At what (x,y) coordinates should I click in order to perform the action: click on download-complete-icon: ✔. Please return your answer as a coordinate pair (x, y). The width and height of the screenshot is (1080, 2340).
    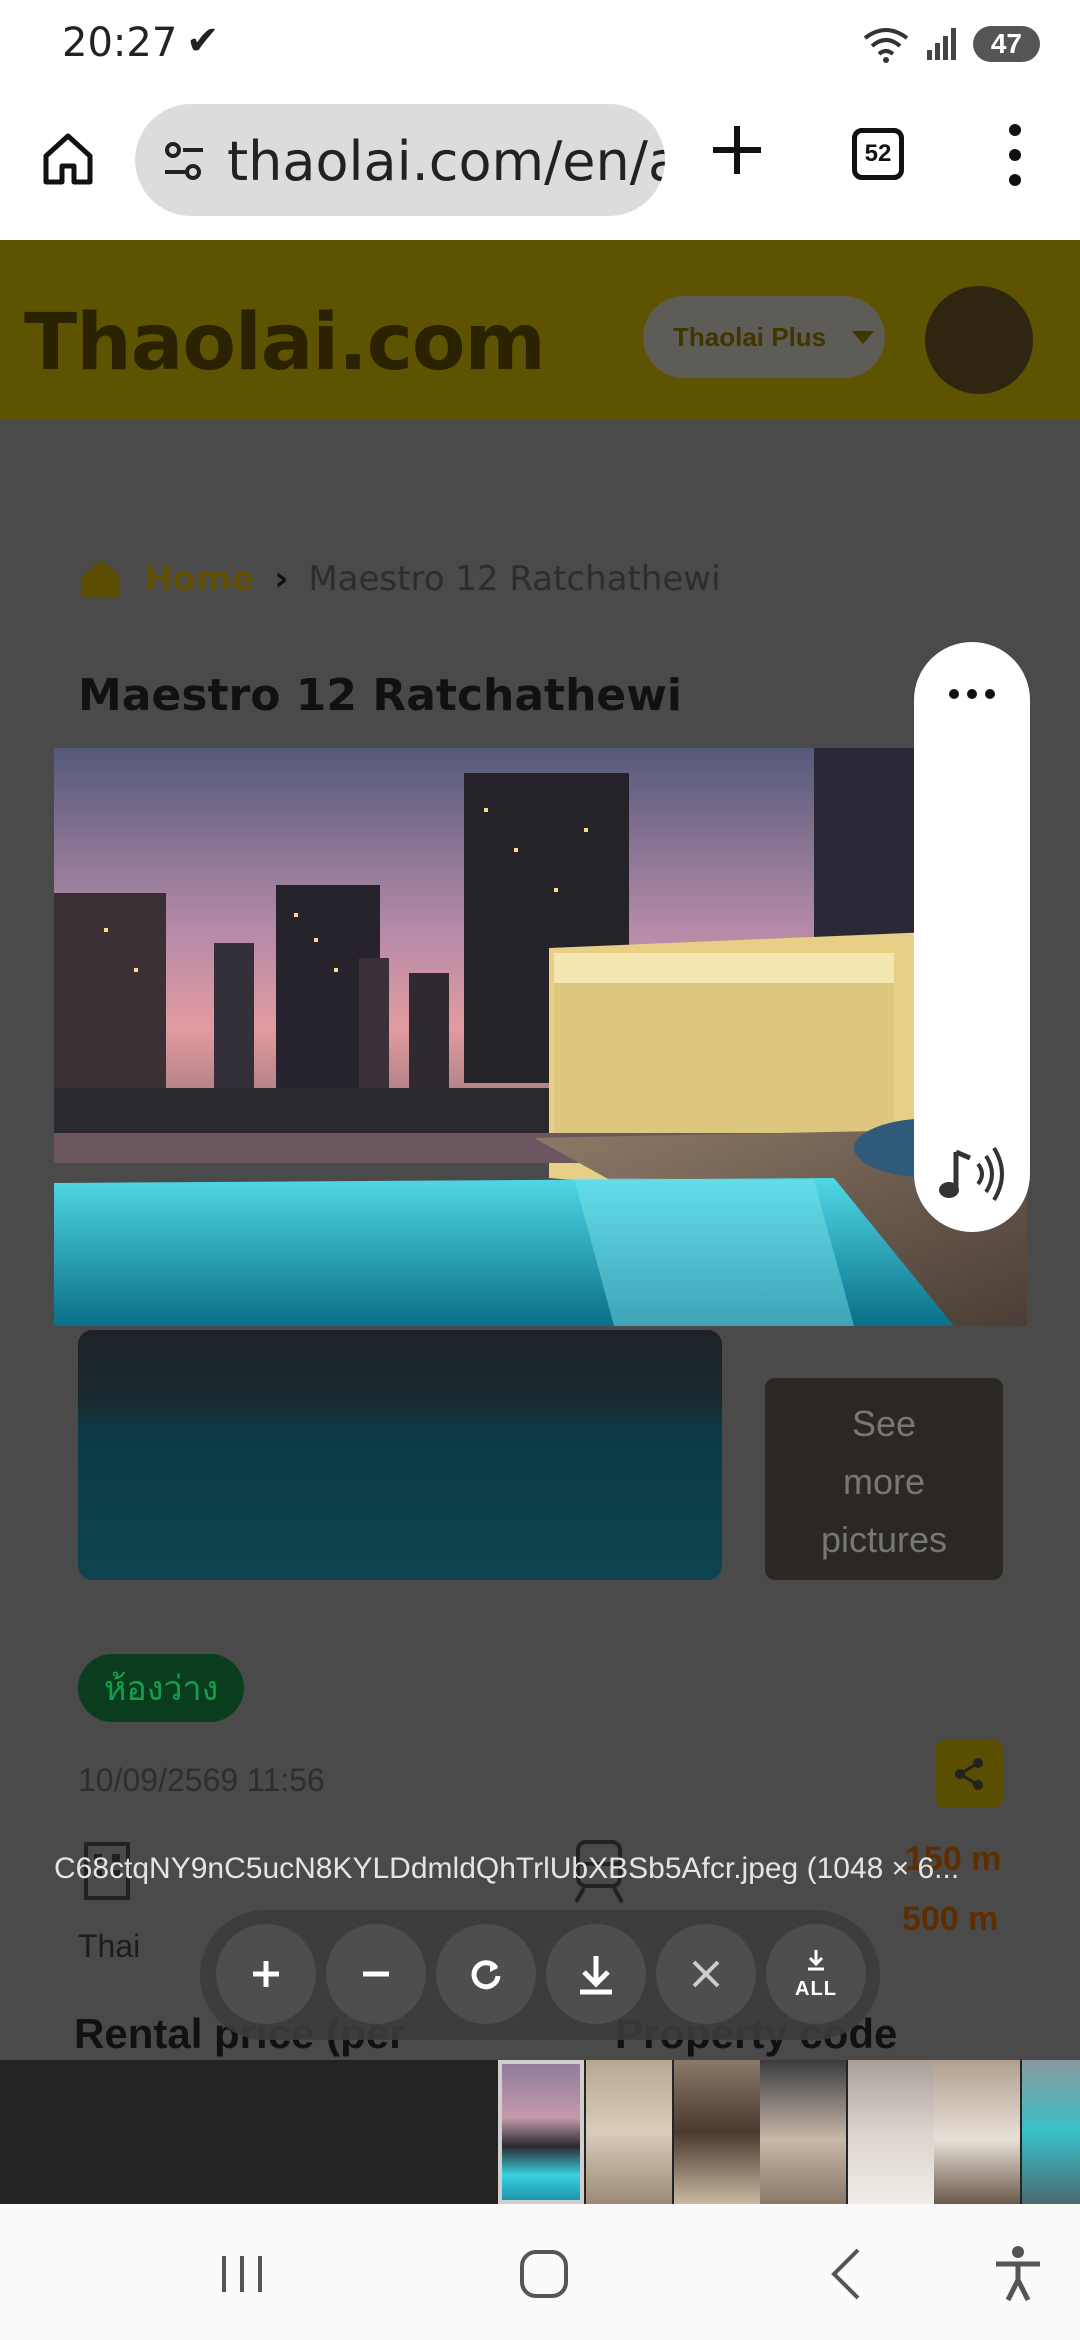
    Looking at the image, I should click on (203, 41).